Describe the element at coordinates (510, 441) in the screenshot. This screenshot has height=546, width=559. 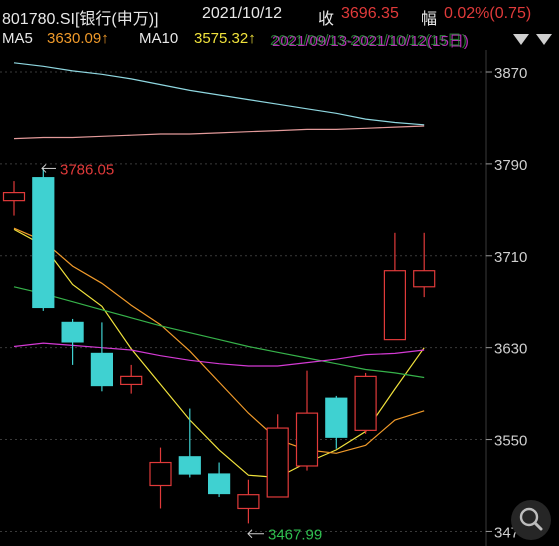
I see `y-tick-label: 3550` at that location.